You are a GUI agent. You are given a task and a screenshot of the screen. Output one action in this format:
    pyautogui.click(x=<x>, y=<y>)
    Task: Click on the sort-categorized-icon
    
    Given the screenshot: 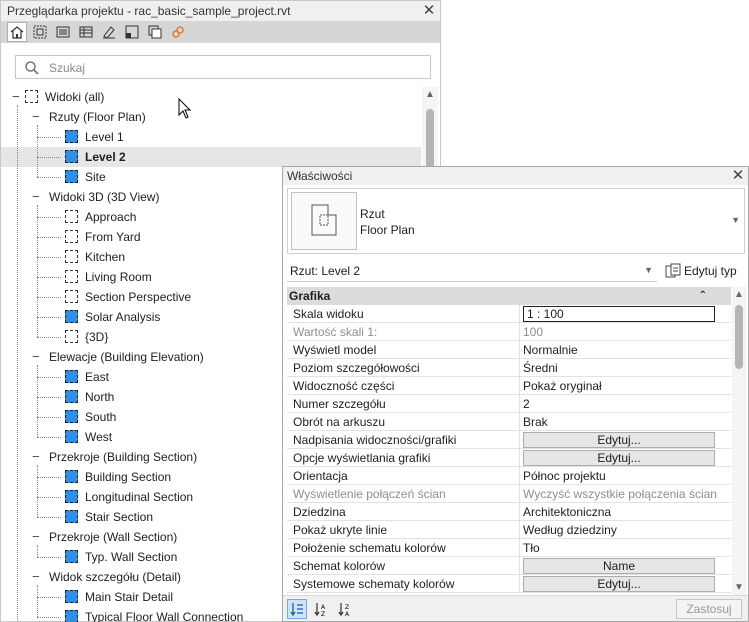 What is the action you would take?
    pyautogui.click(x=297, y=609)
    